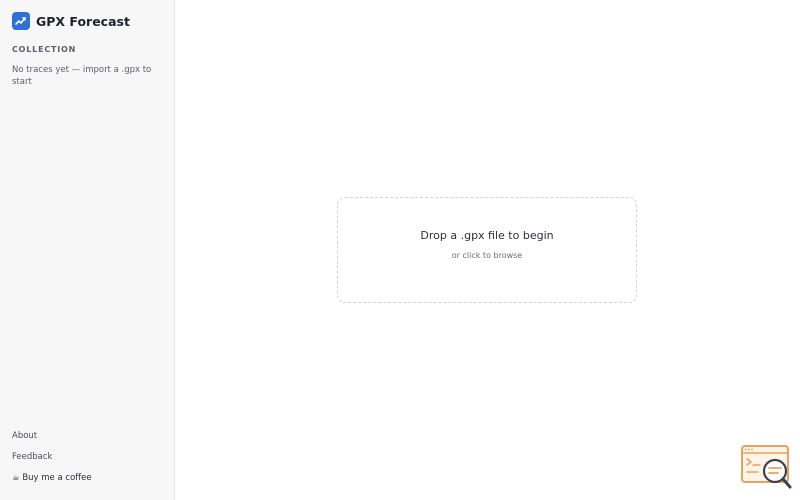  I want to click on app-title: GPX Forecast, so click(83, 21).